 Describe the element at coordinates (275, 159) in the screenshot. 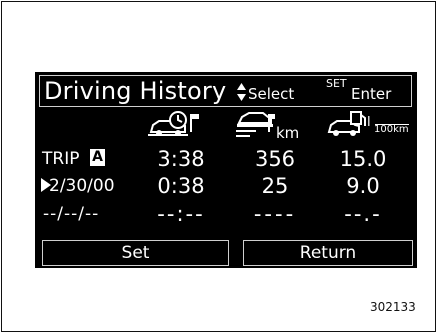

I see `trip-distance: 356` at that location.